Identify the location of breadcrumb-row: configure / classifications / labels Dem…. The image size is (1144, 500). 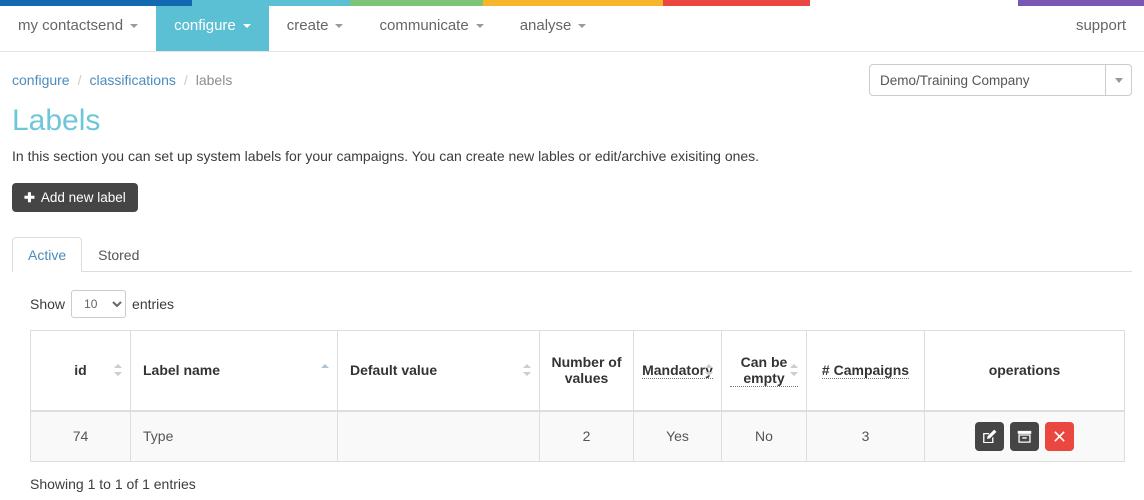
(572, 74).